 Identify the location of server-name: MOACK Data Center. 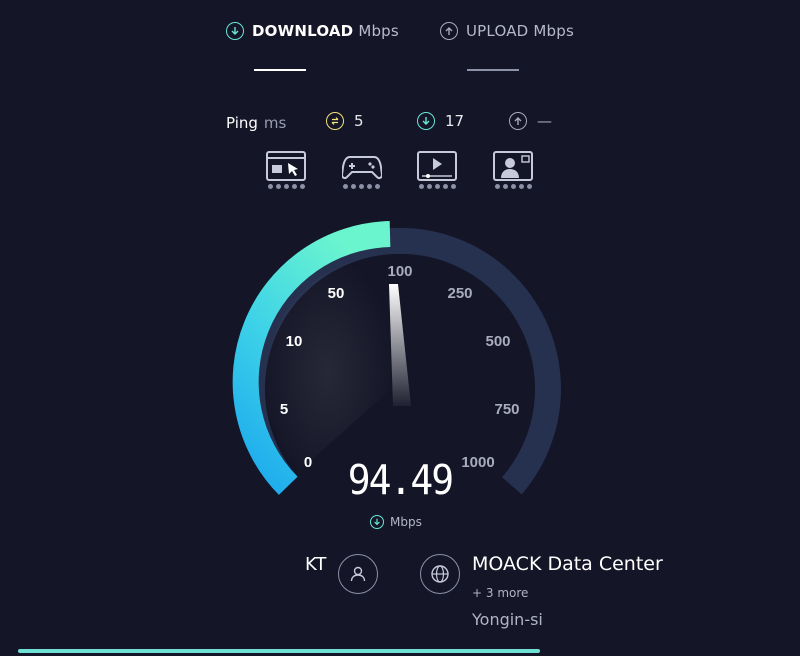
(567, 564).